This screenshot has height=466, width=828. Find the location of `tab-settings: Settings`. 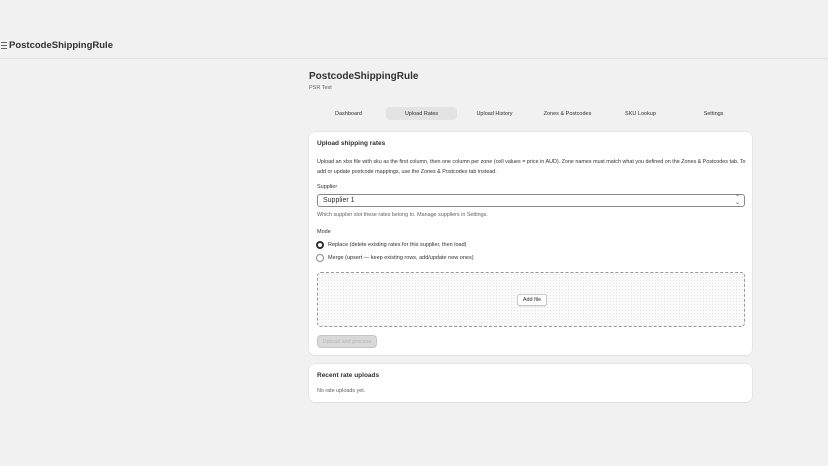

tab-settings: Settings is located at coordinates (713, 113).